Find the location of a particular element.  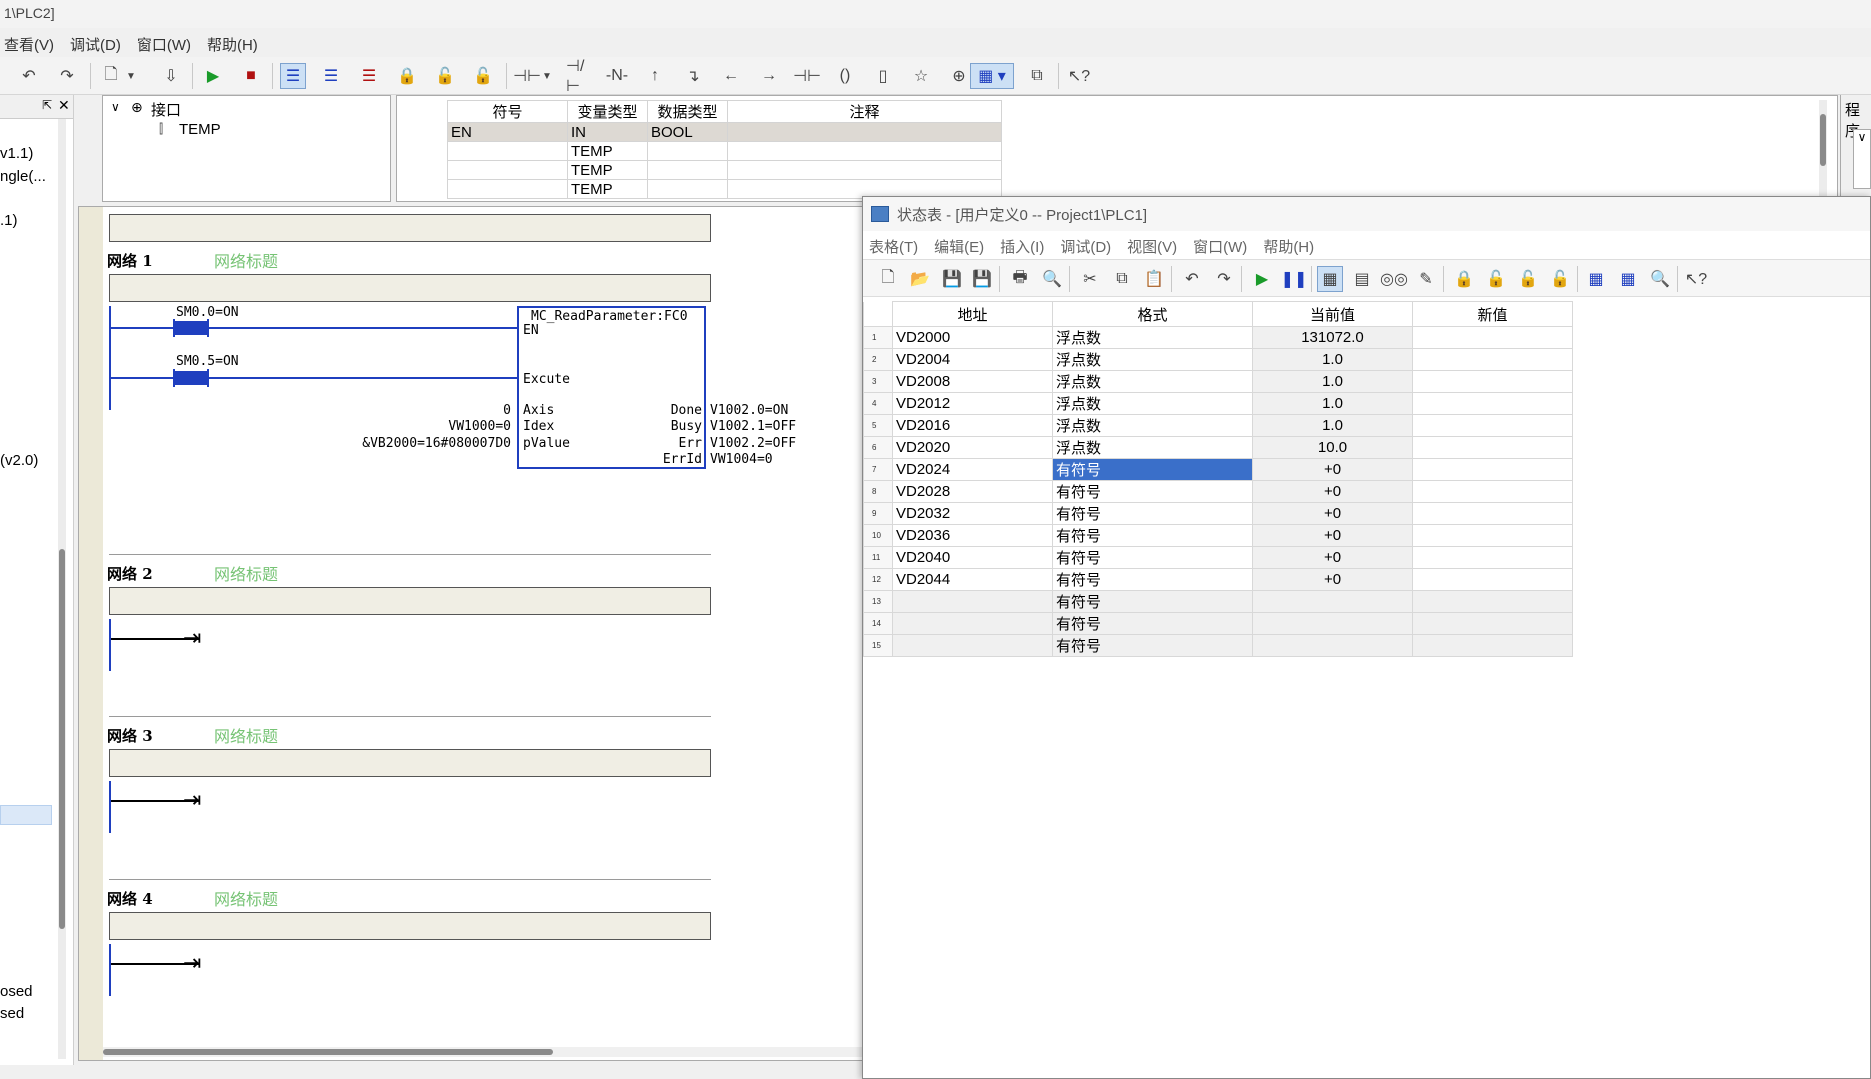

contact-insert-icon: ⊣⊢ is located at coordinates (527, 76).